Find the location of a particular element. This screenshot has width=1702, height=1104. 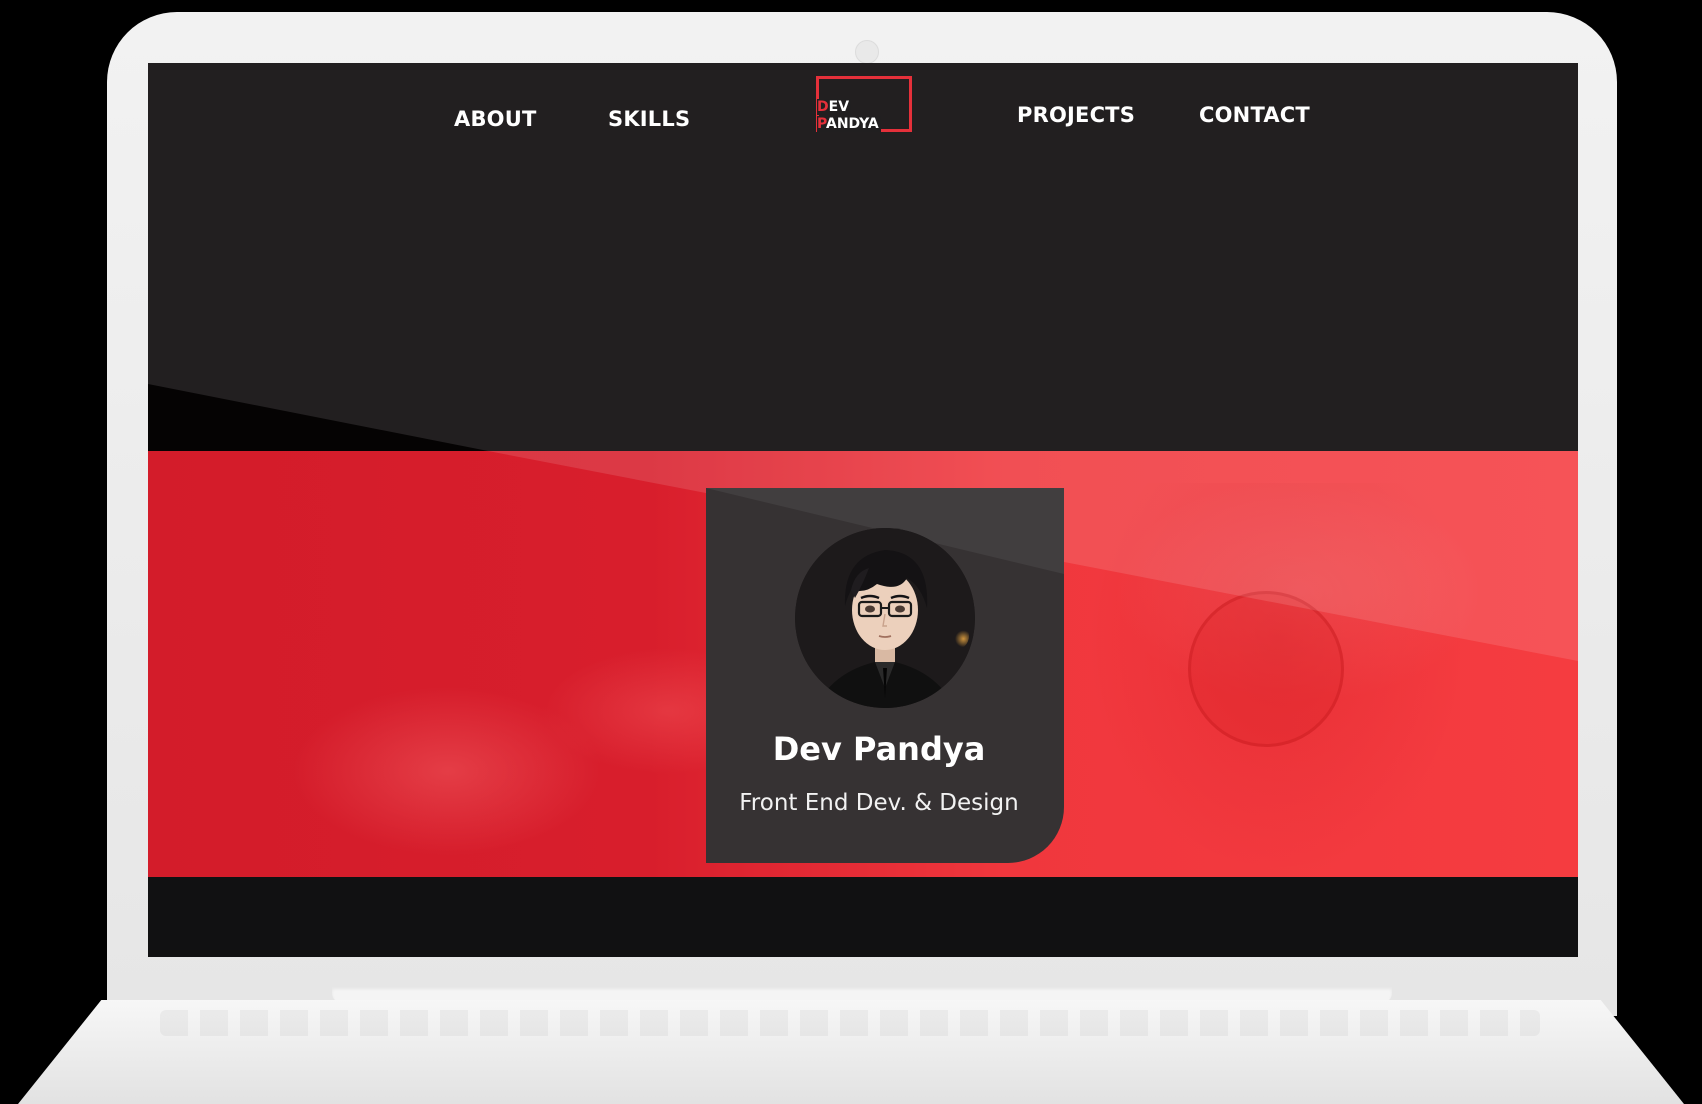

avatar-portrait-icon is located at coordinates (885, 618).